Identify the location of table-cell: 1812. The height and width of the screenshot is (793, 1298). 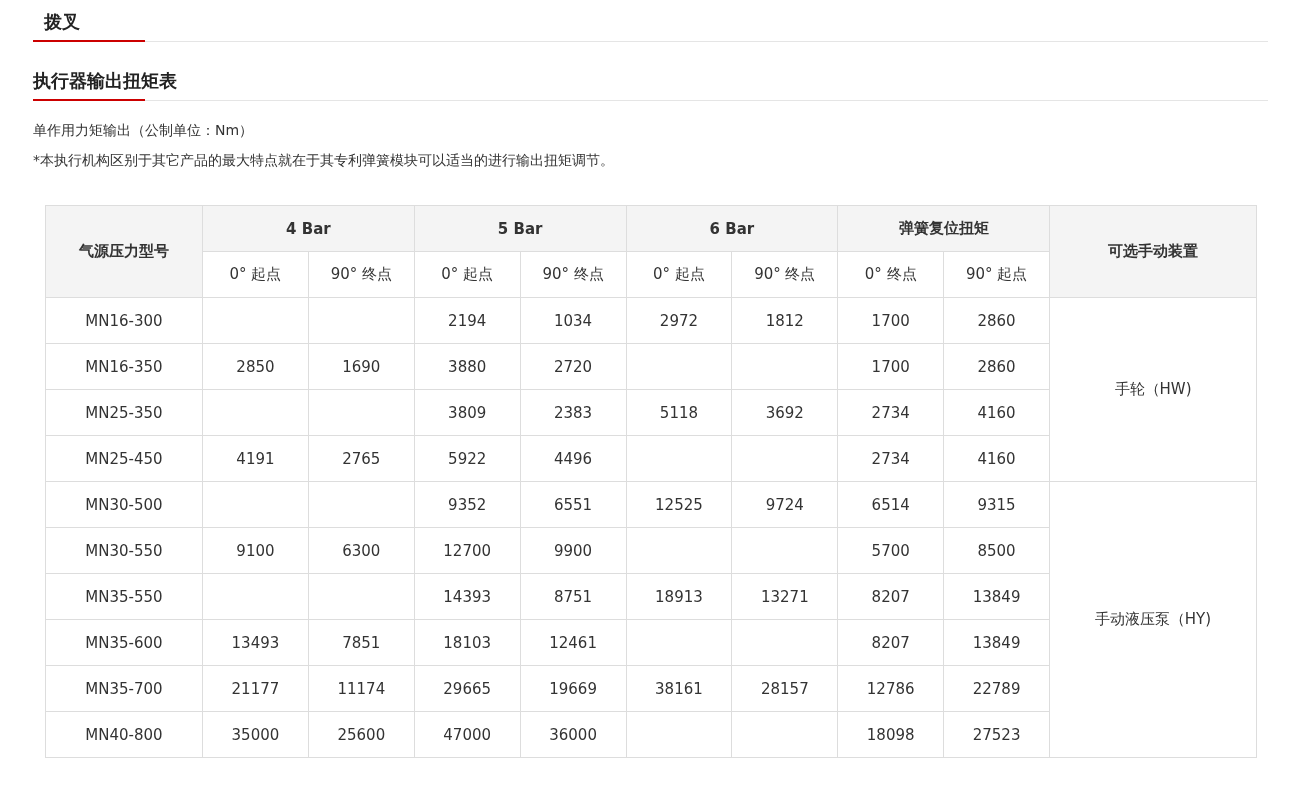
(784, 320).